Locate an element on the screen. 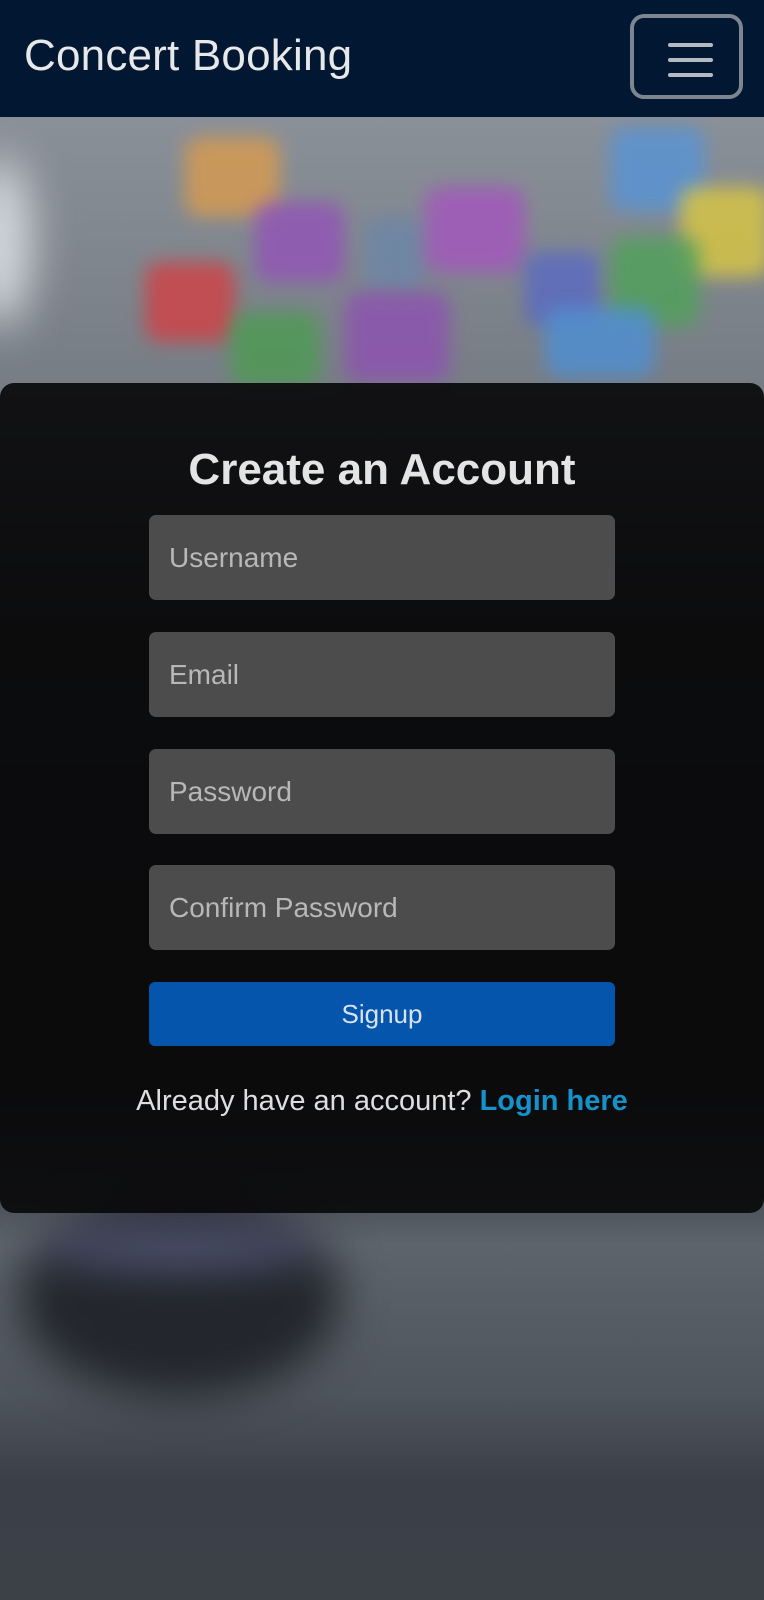 This screenshot has width=764, height=1600. email-input is located at coordinates (382, 674).